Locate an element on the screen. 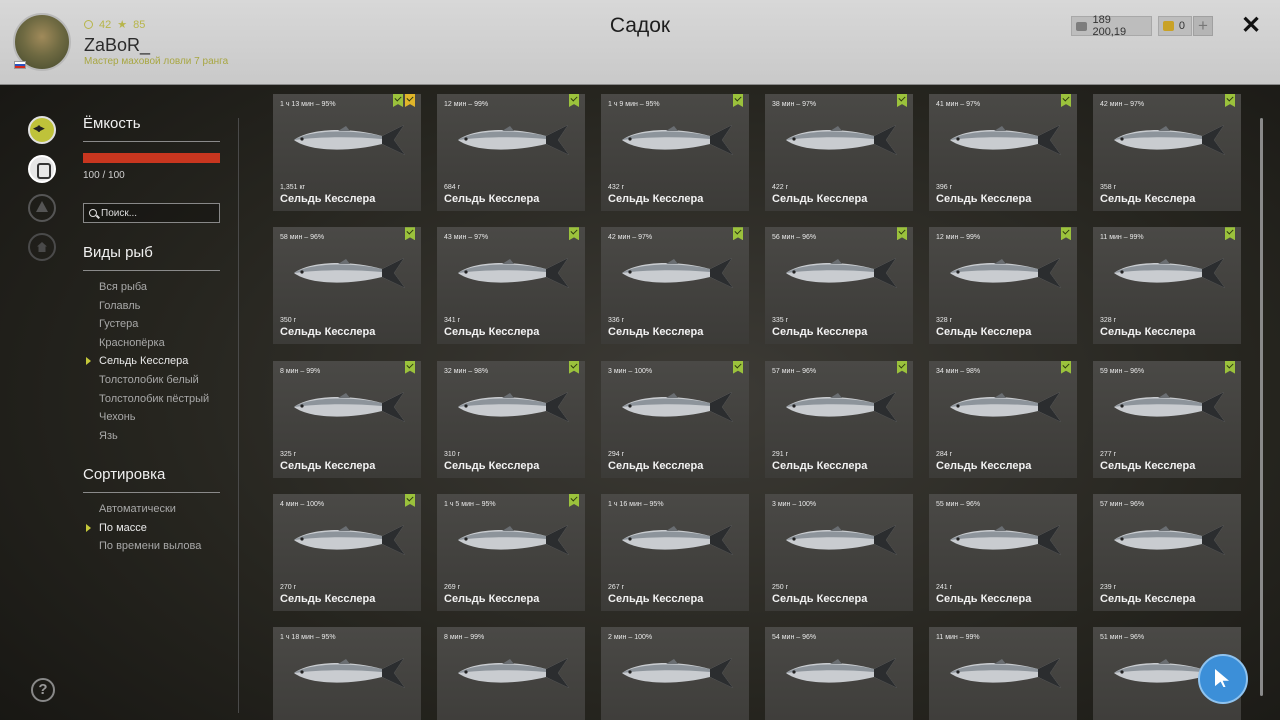 The width and height of the screenshot is (1280, 720). fish-card: 41 мин – 97% 396 г Сельдь Кесслера is located at coordinates (1003, 152).